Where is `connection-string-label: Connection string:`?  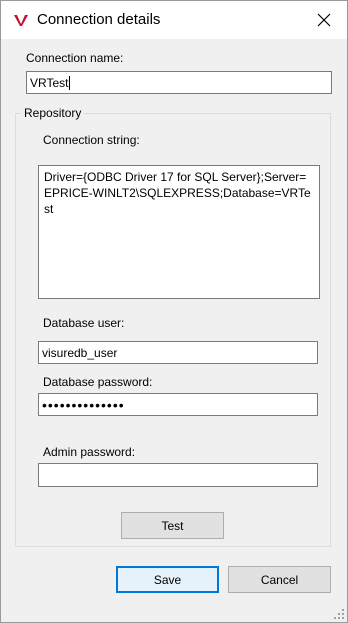 connection-string-label: Connection string: is located at coordinates (91, 140).